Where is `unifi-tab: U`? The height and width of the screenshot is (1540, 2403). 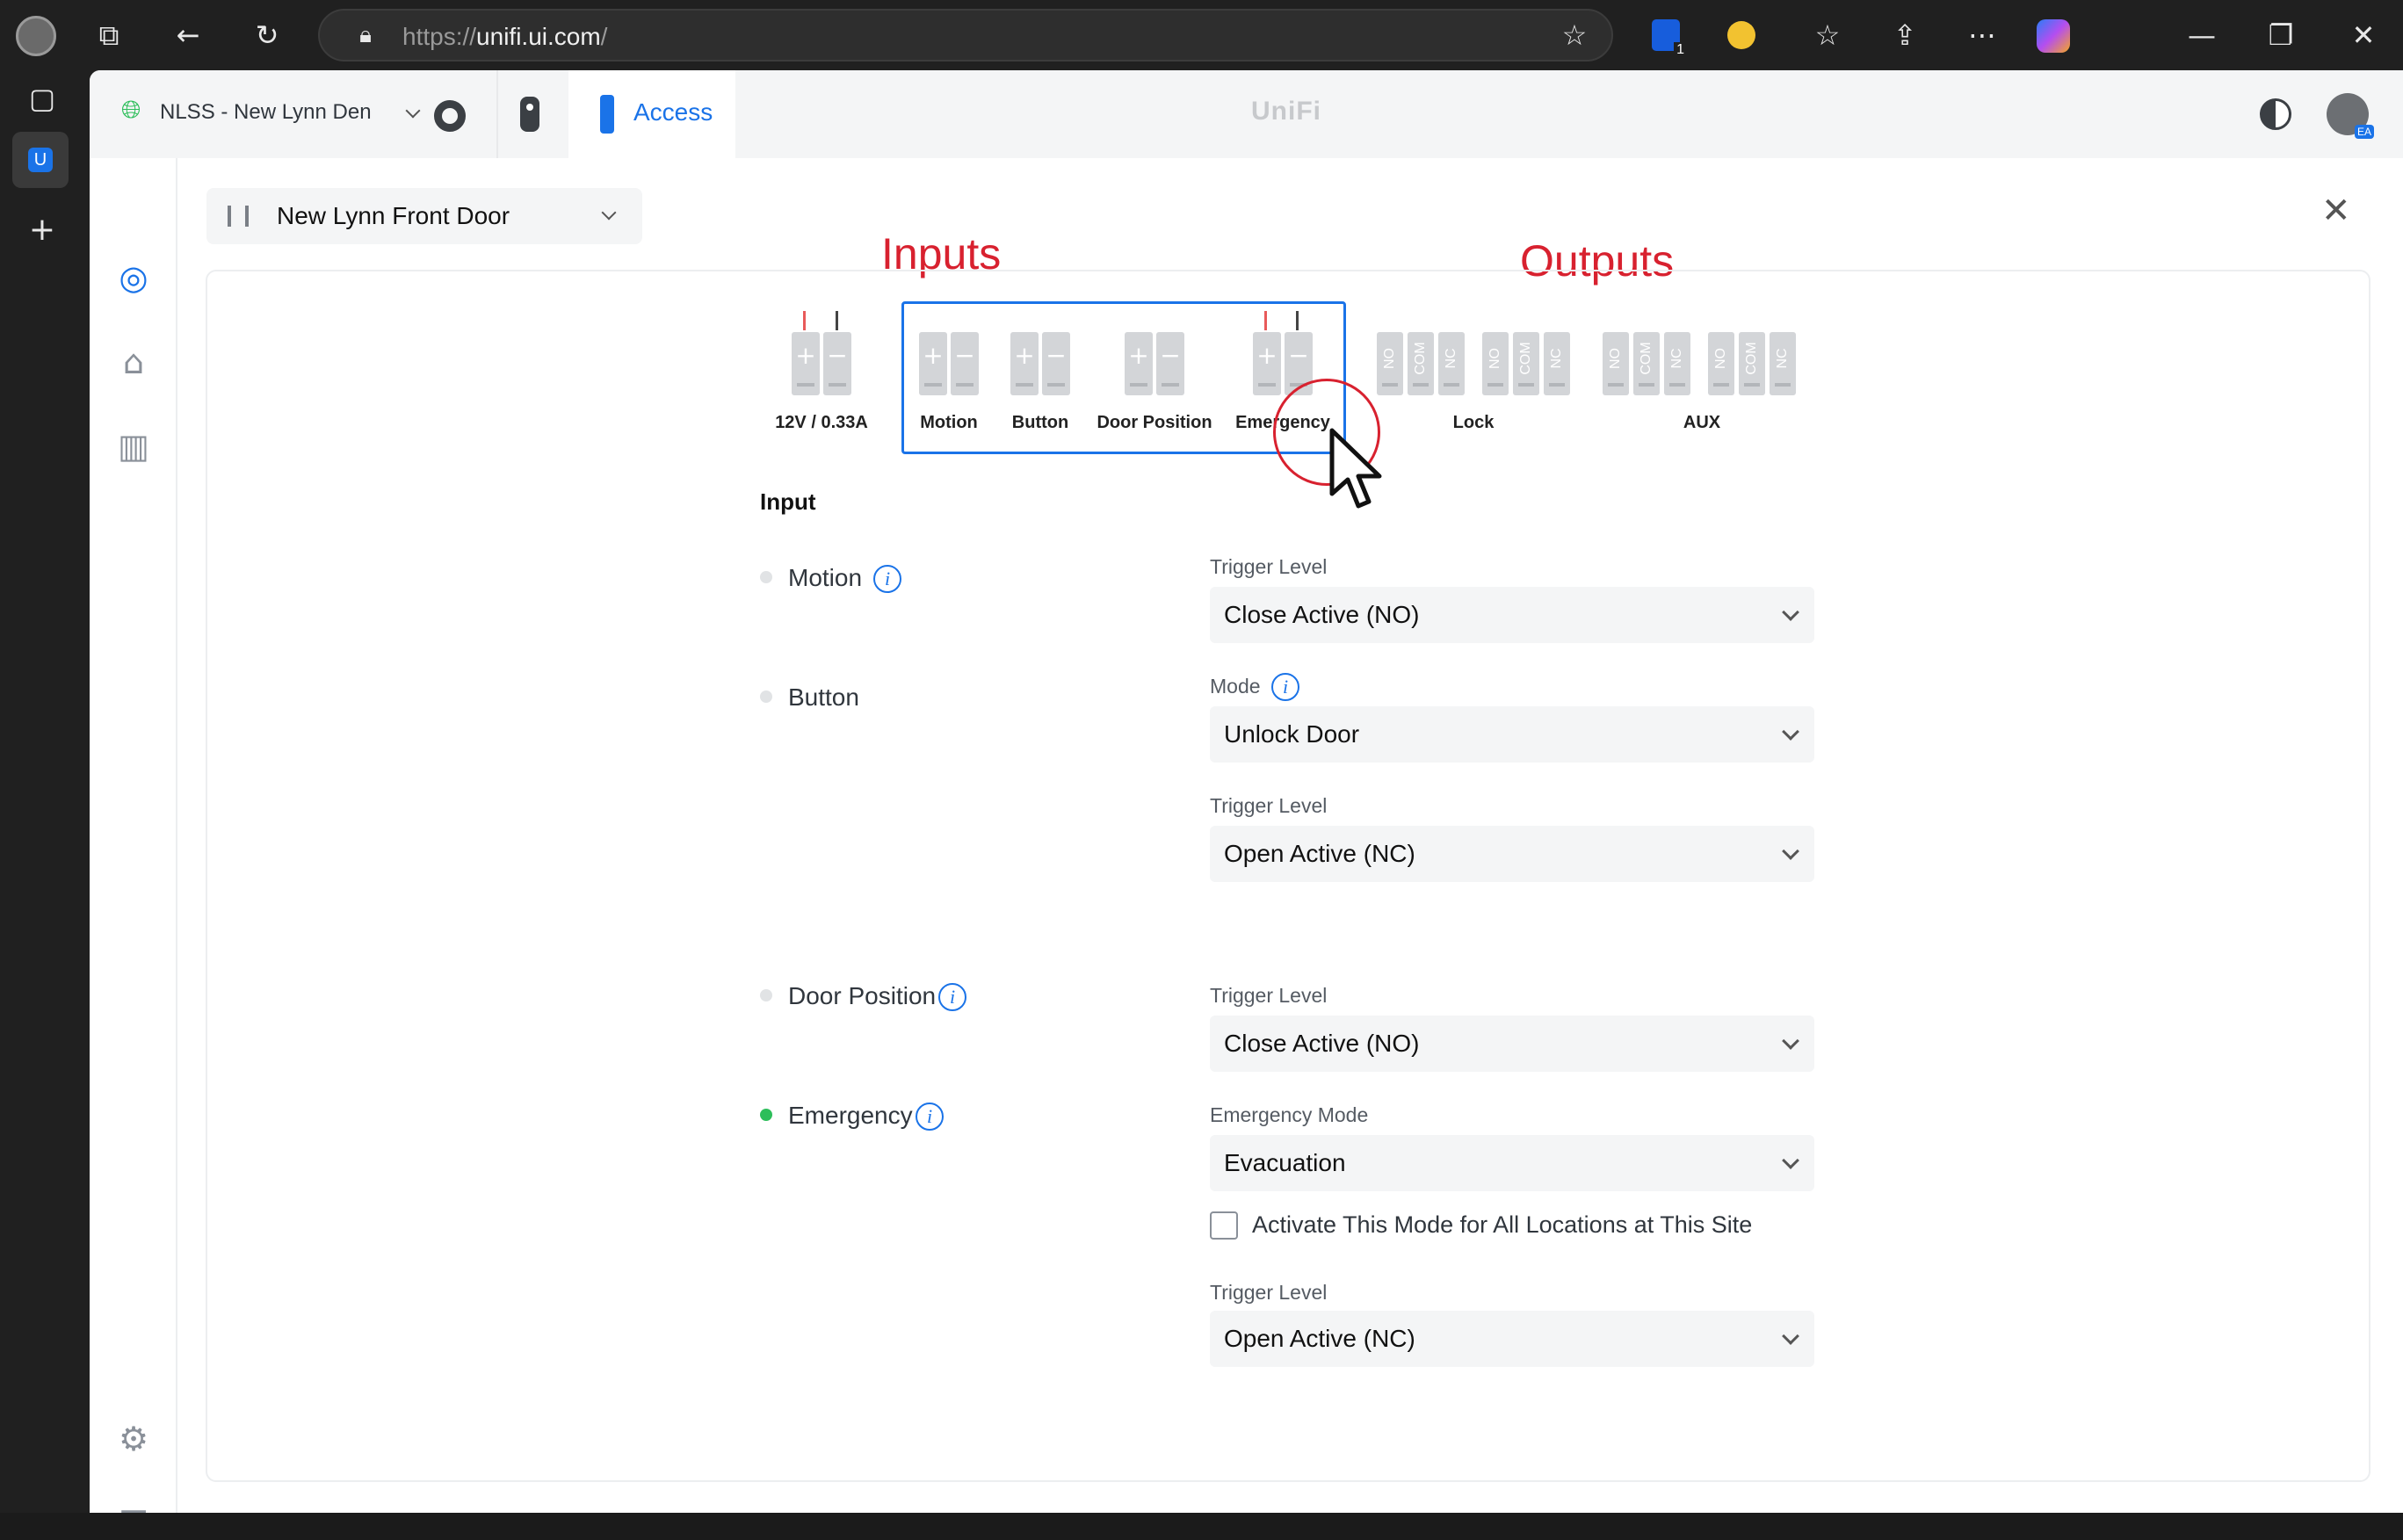 unifi-tab: U is located at coordinates (40, 160).